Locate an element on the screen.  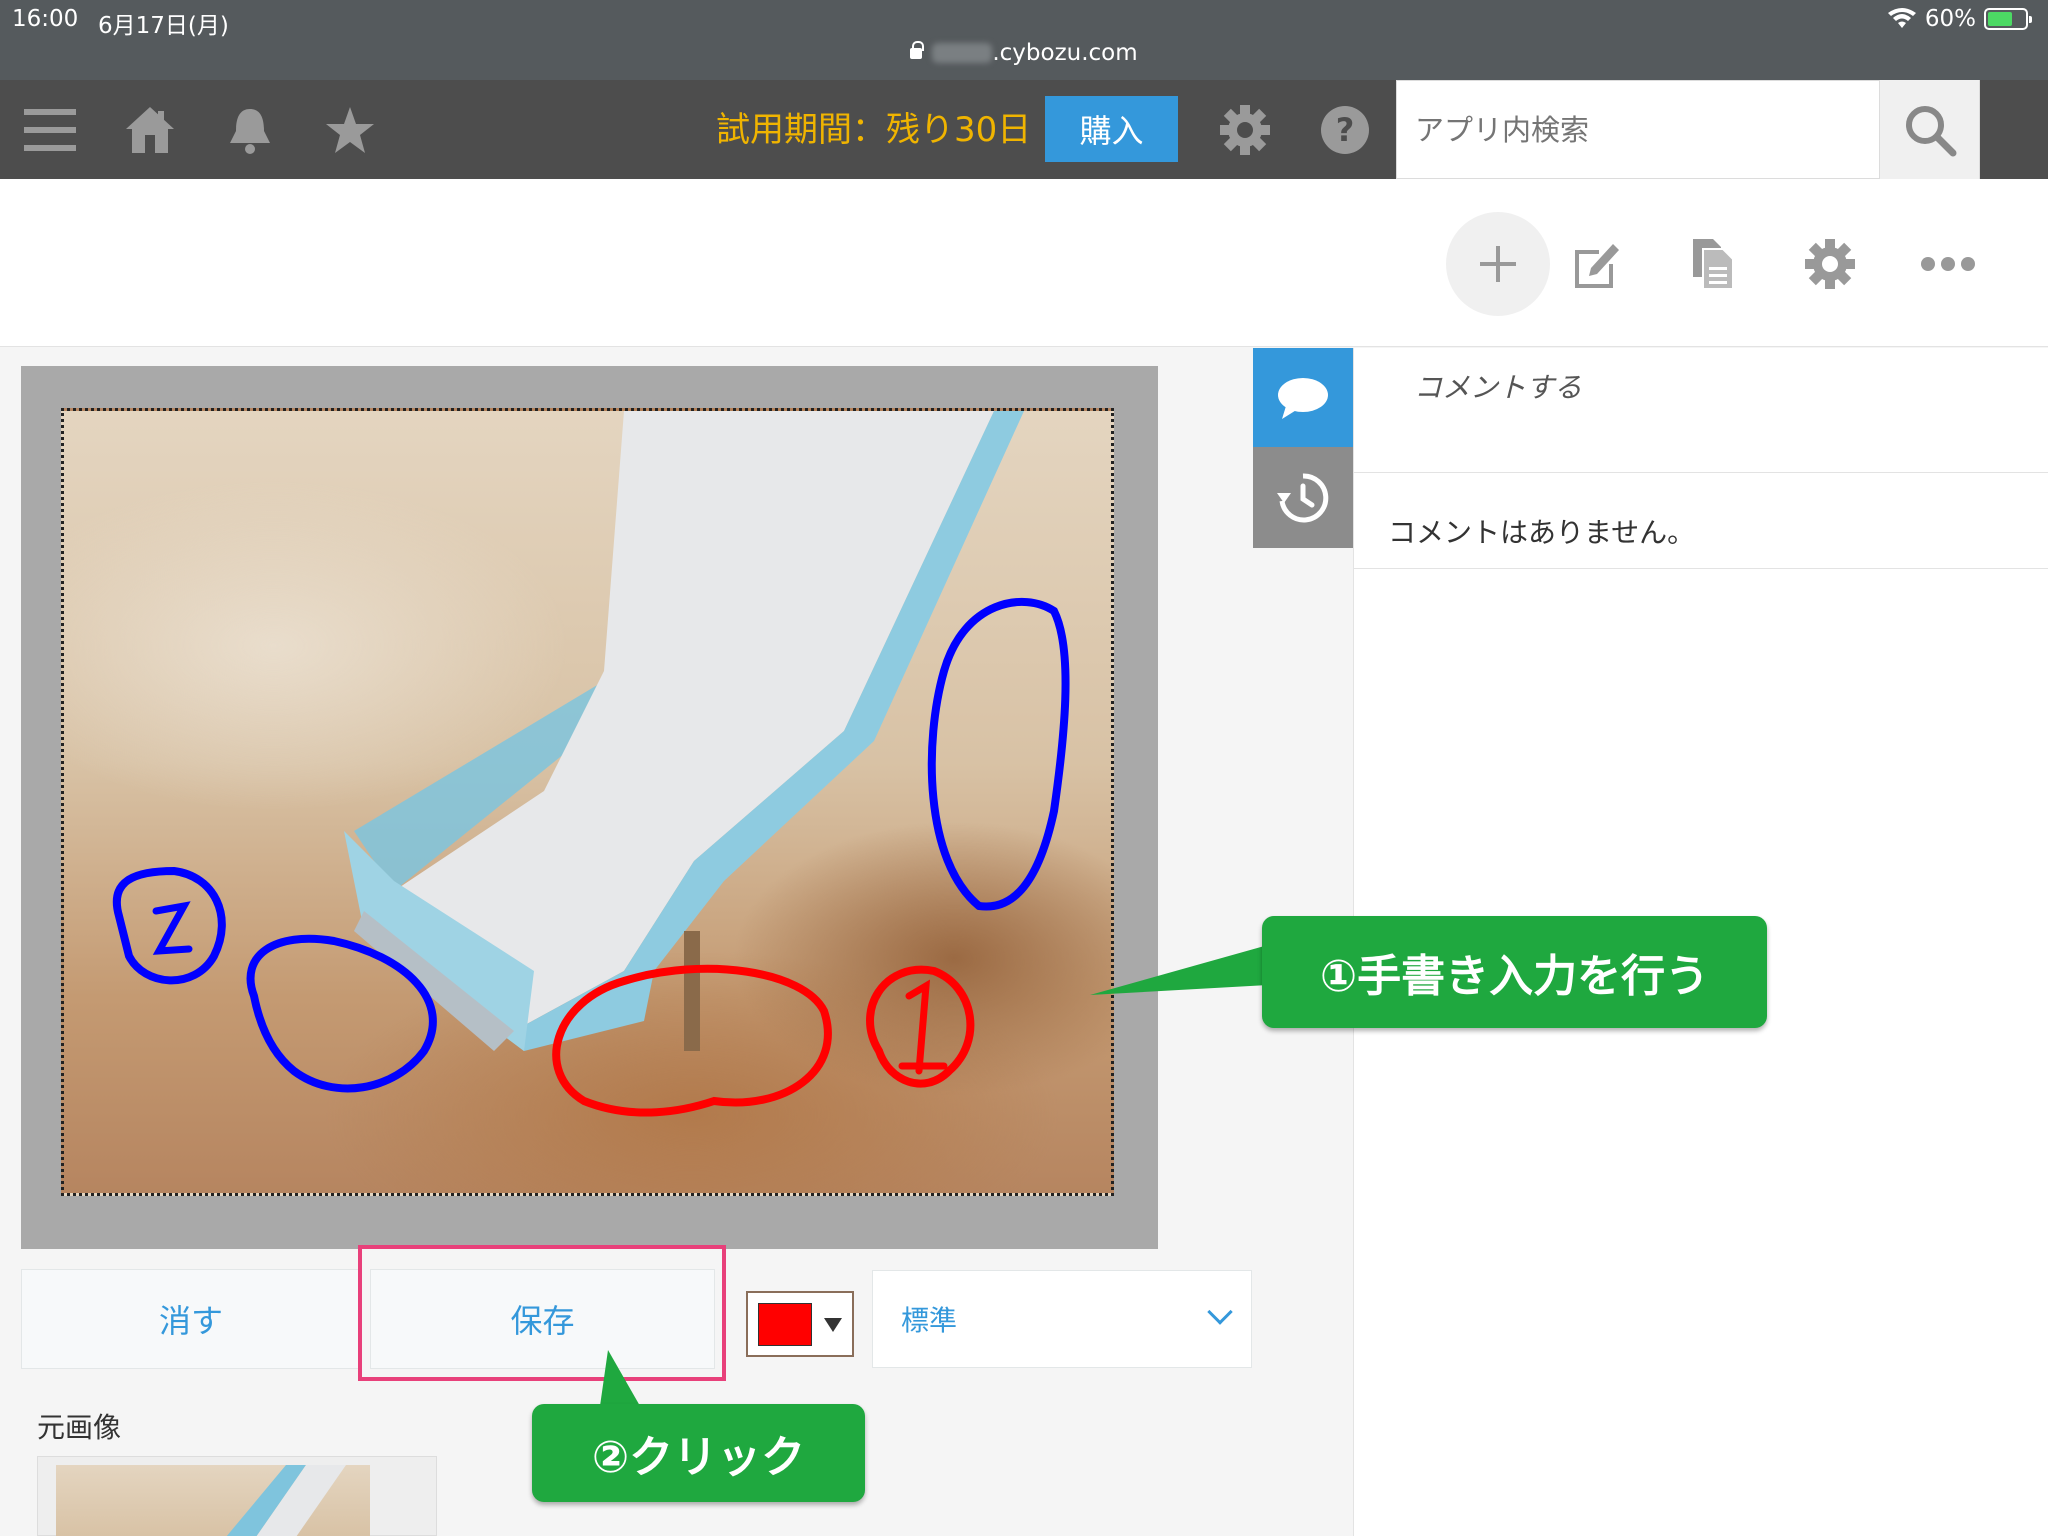
edit-icon is located at coordinates (1597, 266).